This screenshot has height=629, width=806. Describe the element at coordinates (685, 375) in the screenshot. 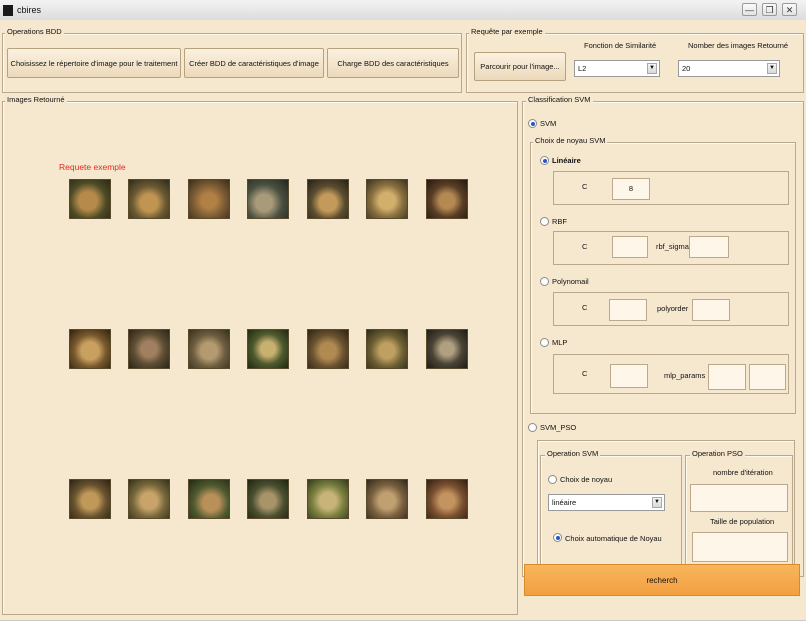

I see `mlp-params-label: mlp_params` at that location.